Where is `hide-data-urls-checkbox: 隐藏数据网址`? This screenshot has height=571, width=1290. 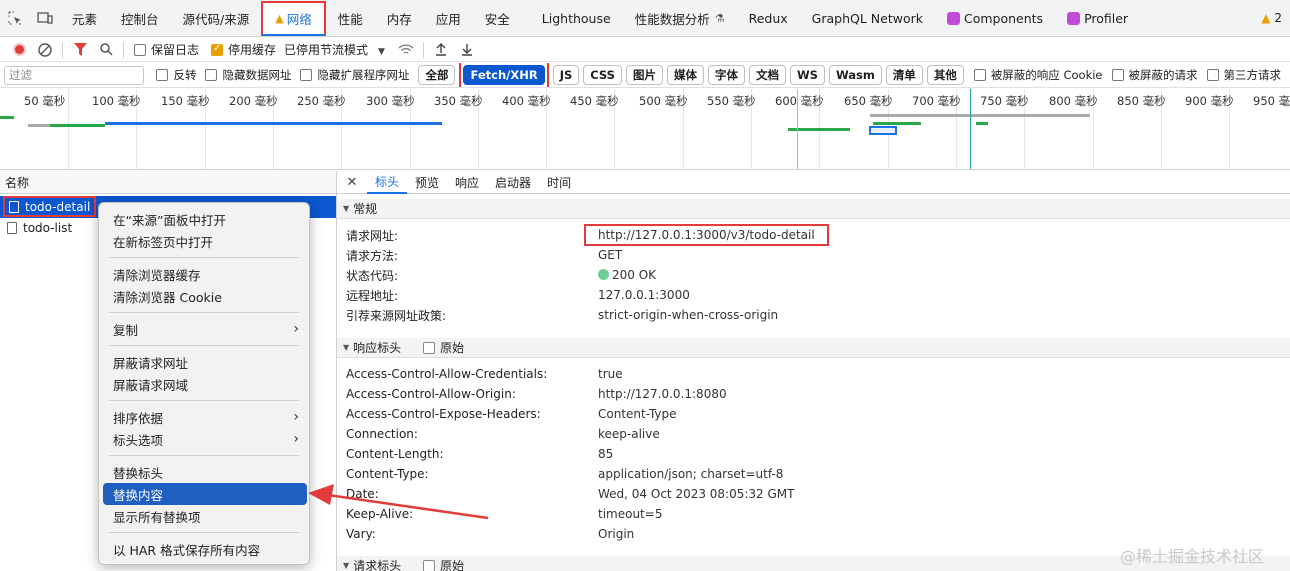
hide-data-urls-checkbox: 隐藏数据网址 is located at coordinates (248, 75).